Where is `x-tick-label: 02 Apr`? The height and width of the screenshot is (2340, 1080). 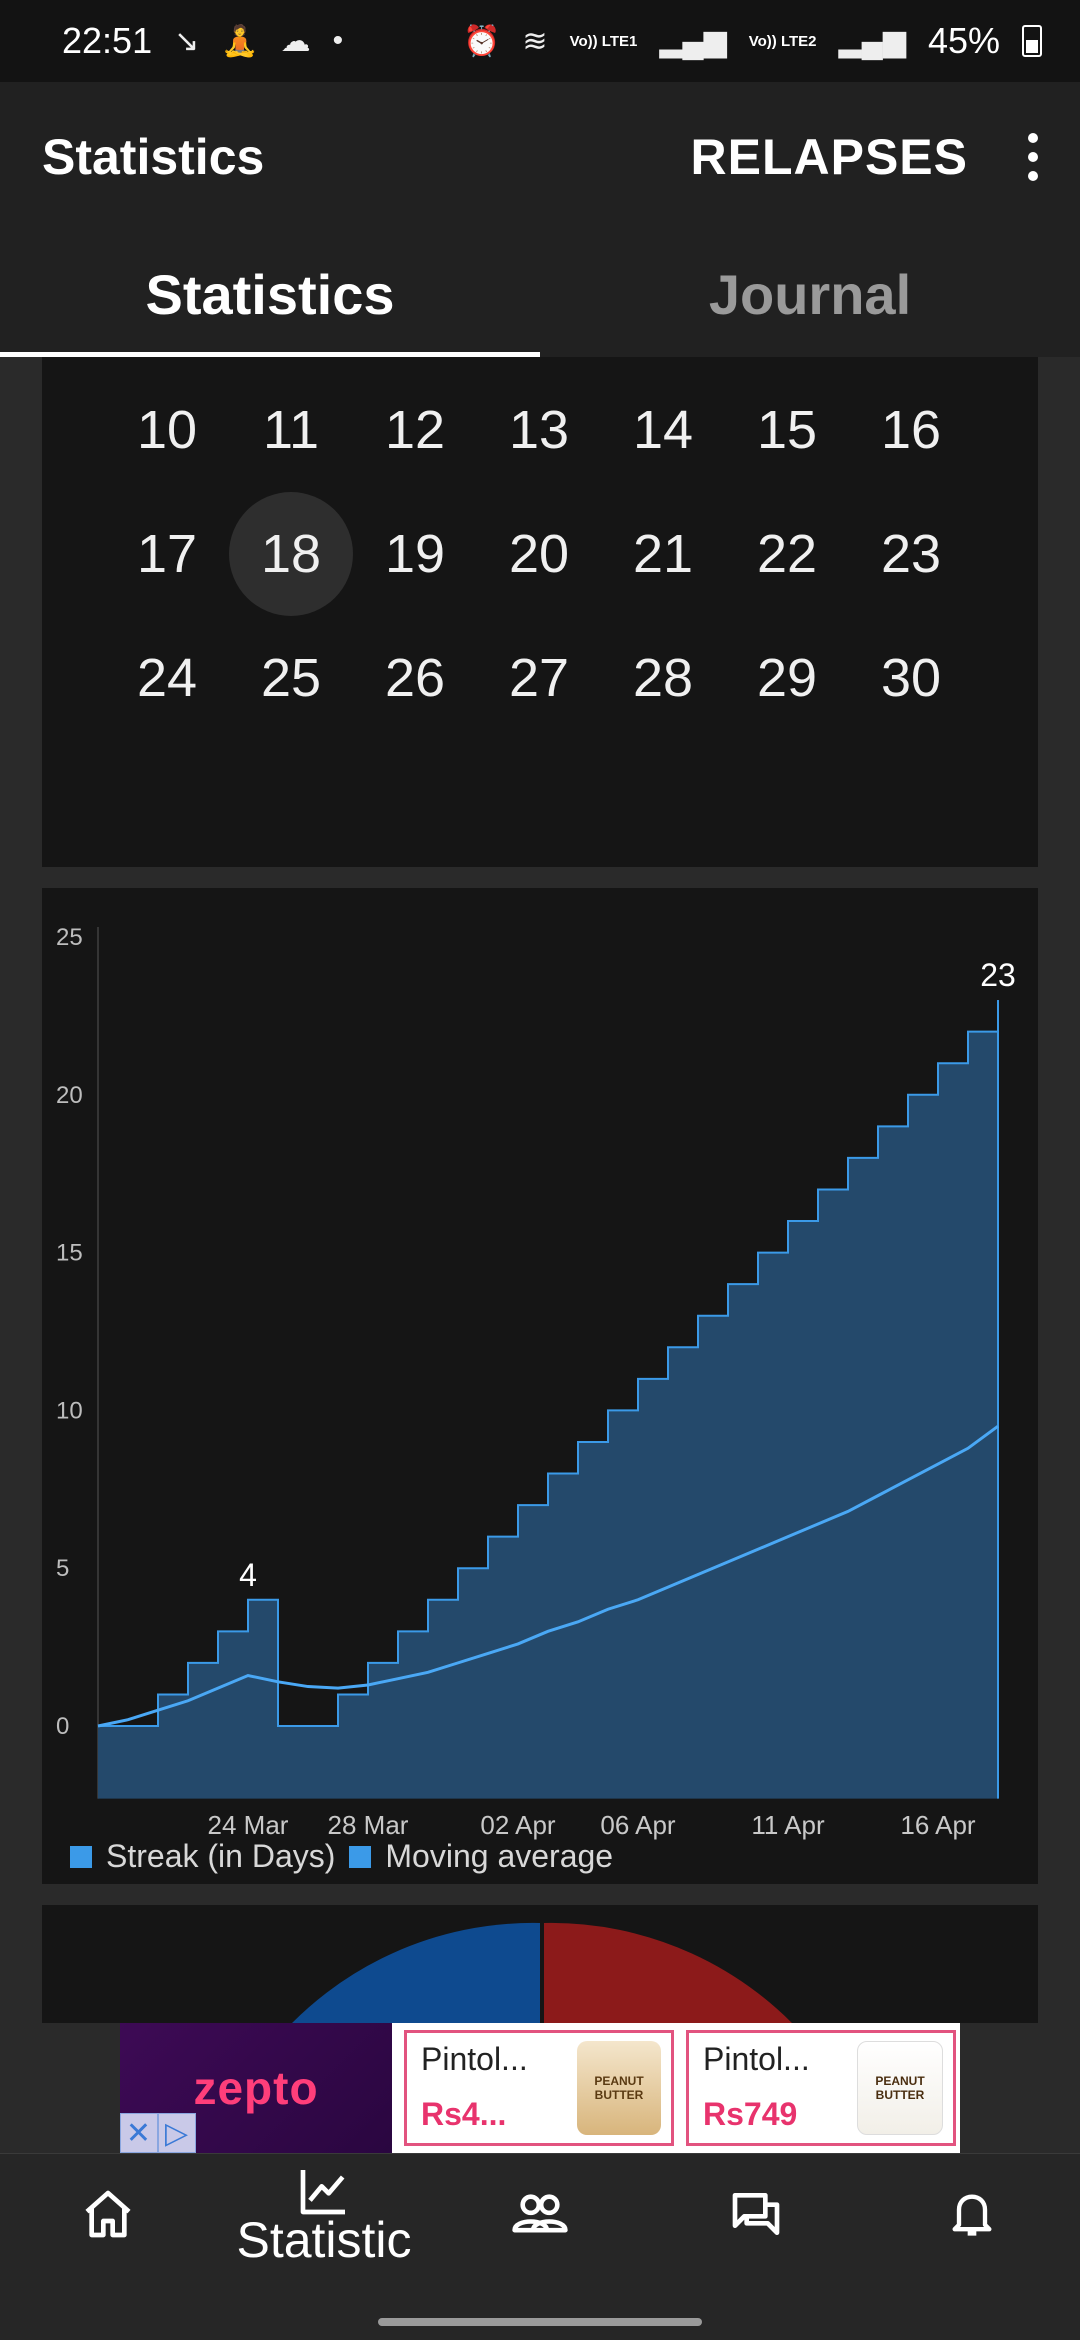
x-tick-label: 02 Apr is located at coordinates (518, 1825).